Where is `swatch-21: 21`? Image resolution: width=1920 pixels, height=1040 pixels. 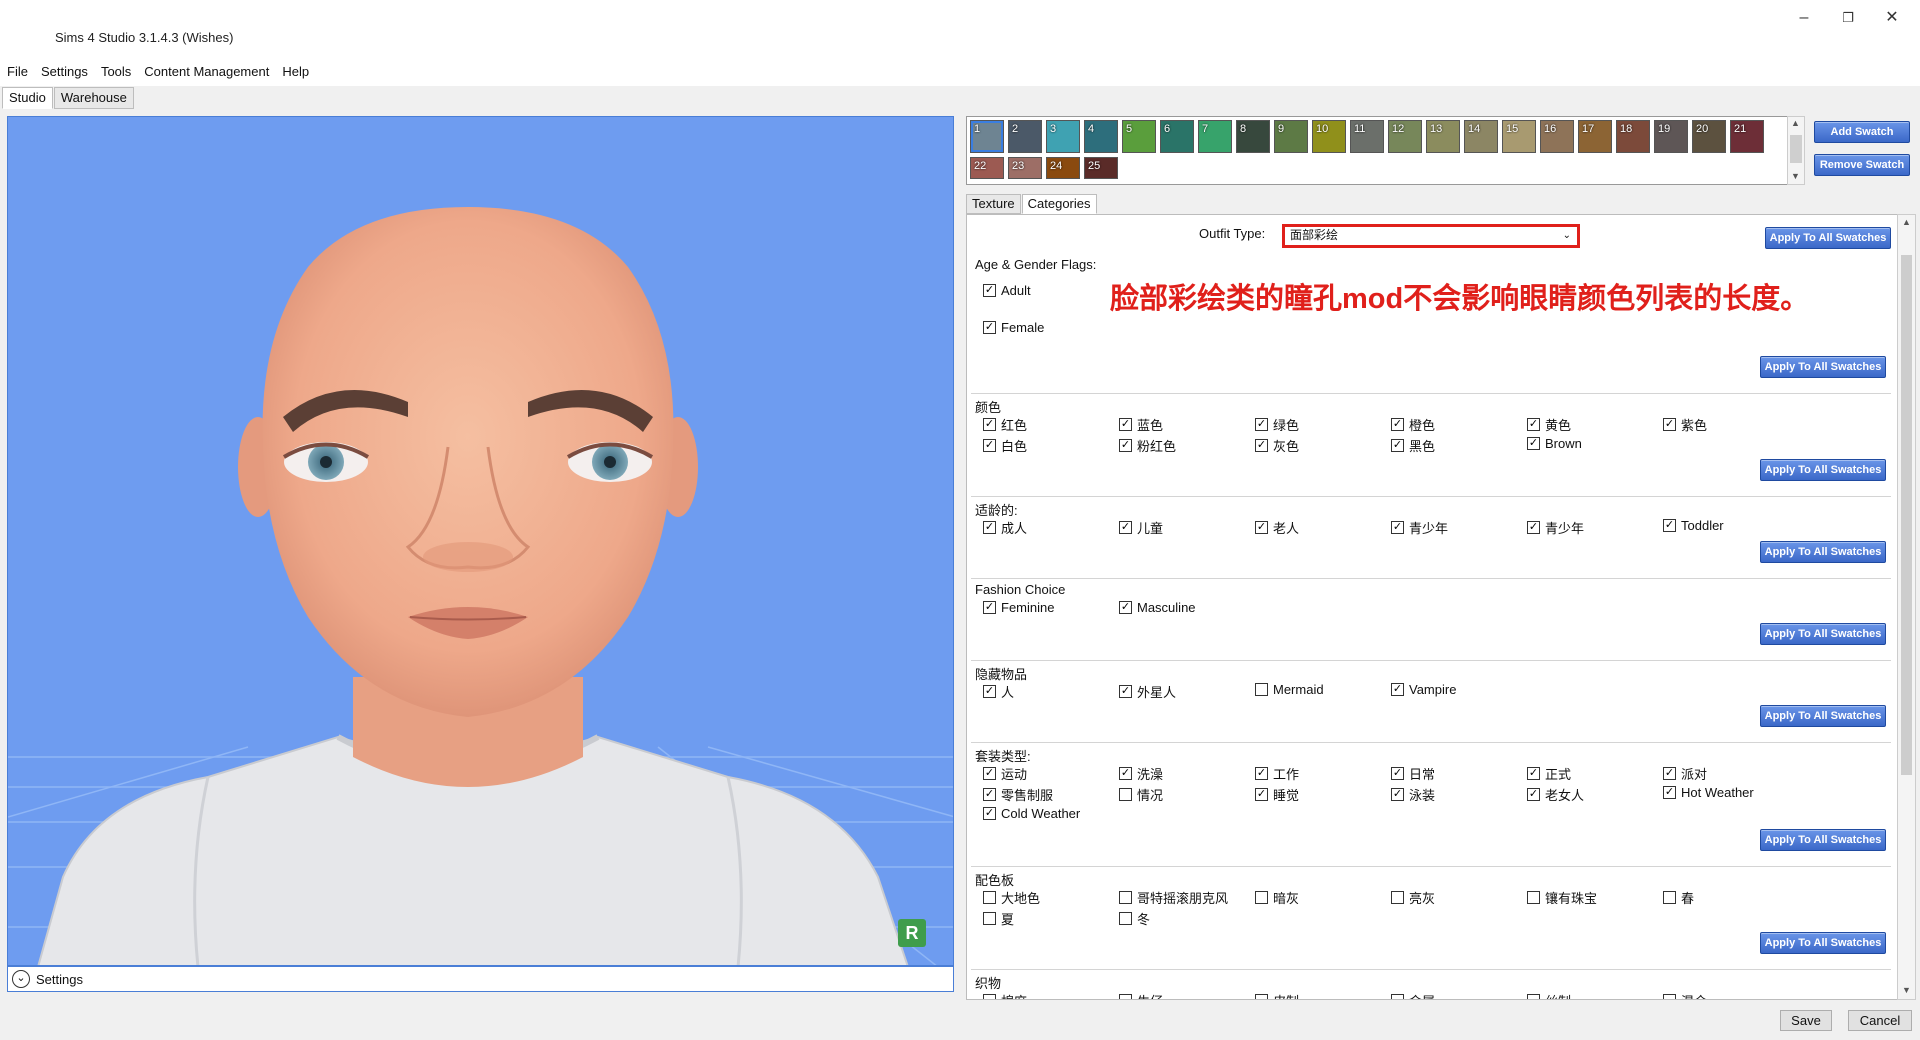
swatch-21: 21 is located at coordinates (1747, 136).